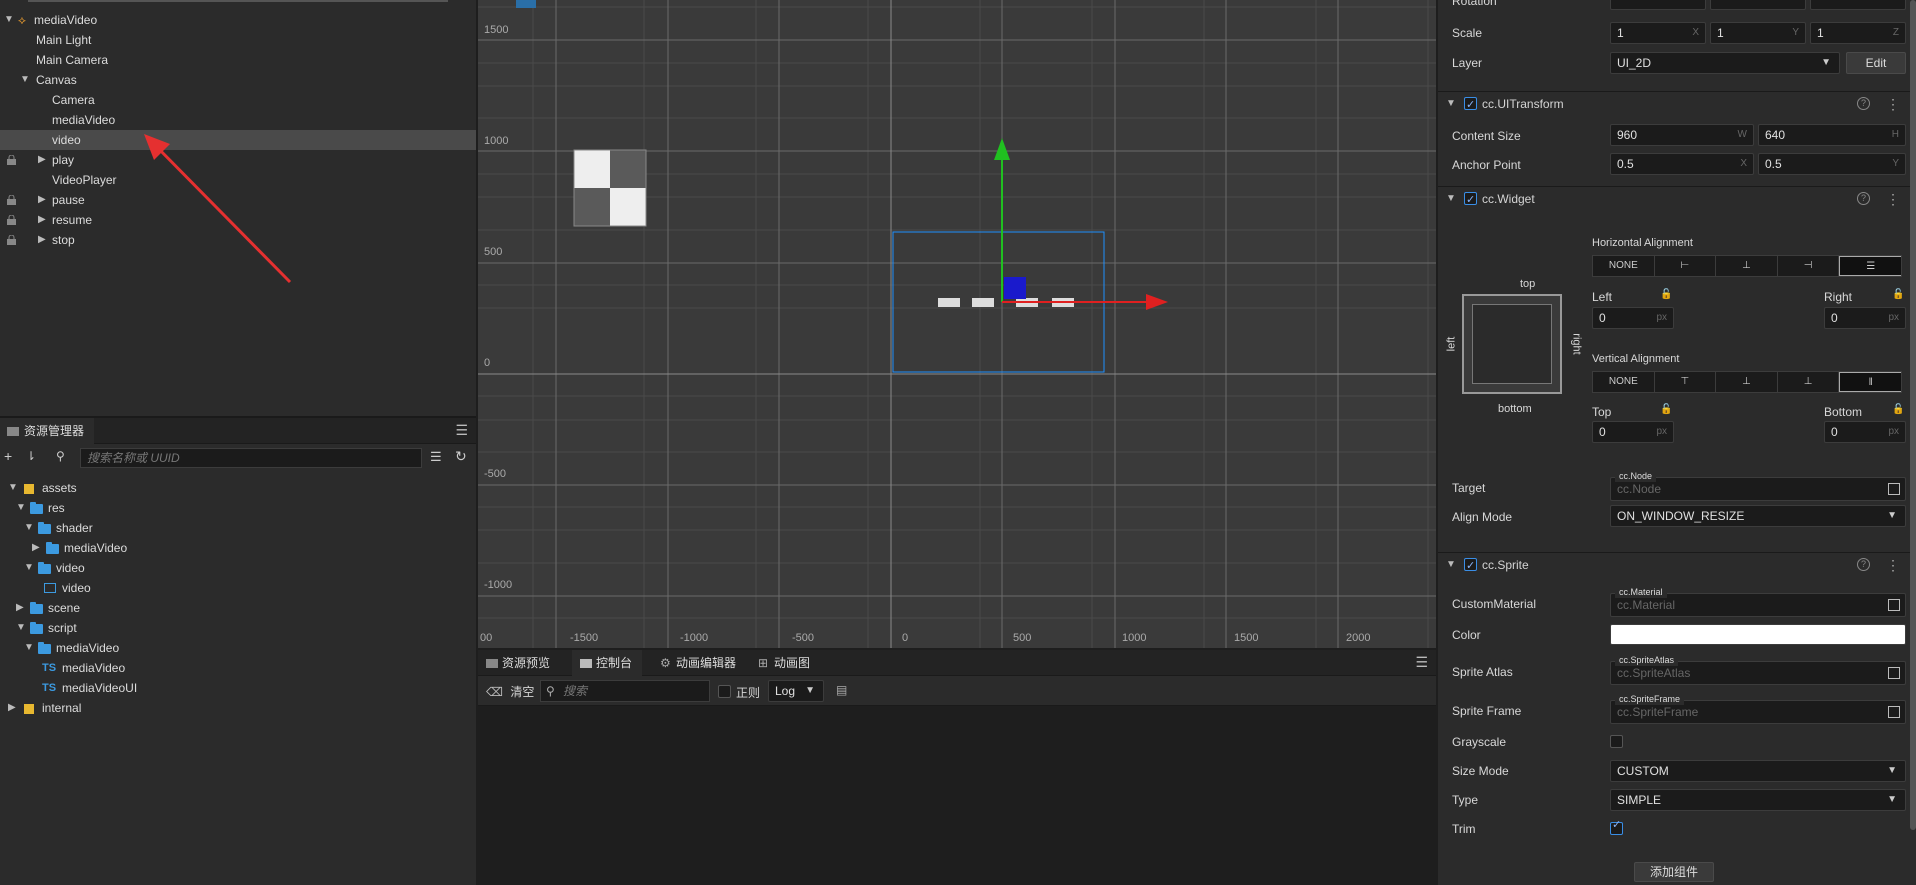 The image size is (1916, 885). I want to click on regex-checkbox, so click(724, 691).